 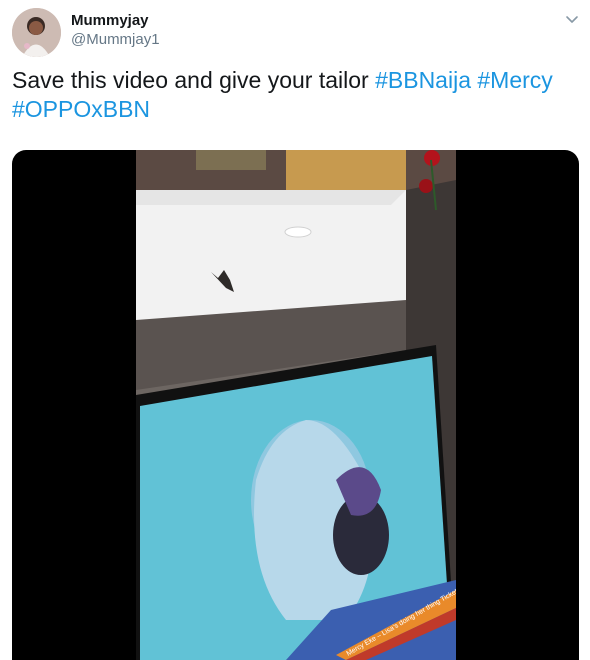 What do you see at coordinates (115, 39) in the screenshot?
I see `author-handle: @Mummjay1` at bounding box center [115, 39].